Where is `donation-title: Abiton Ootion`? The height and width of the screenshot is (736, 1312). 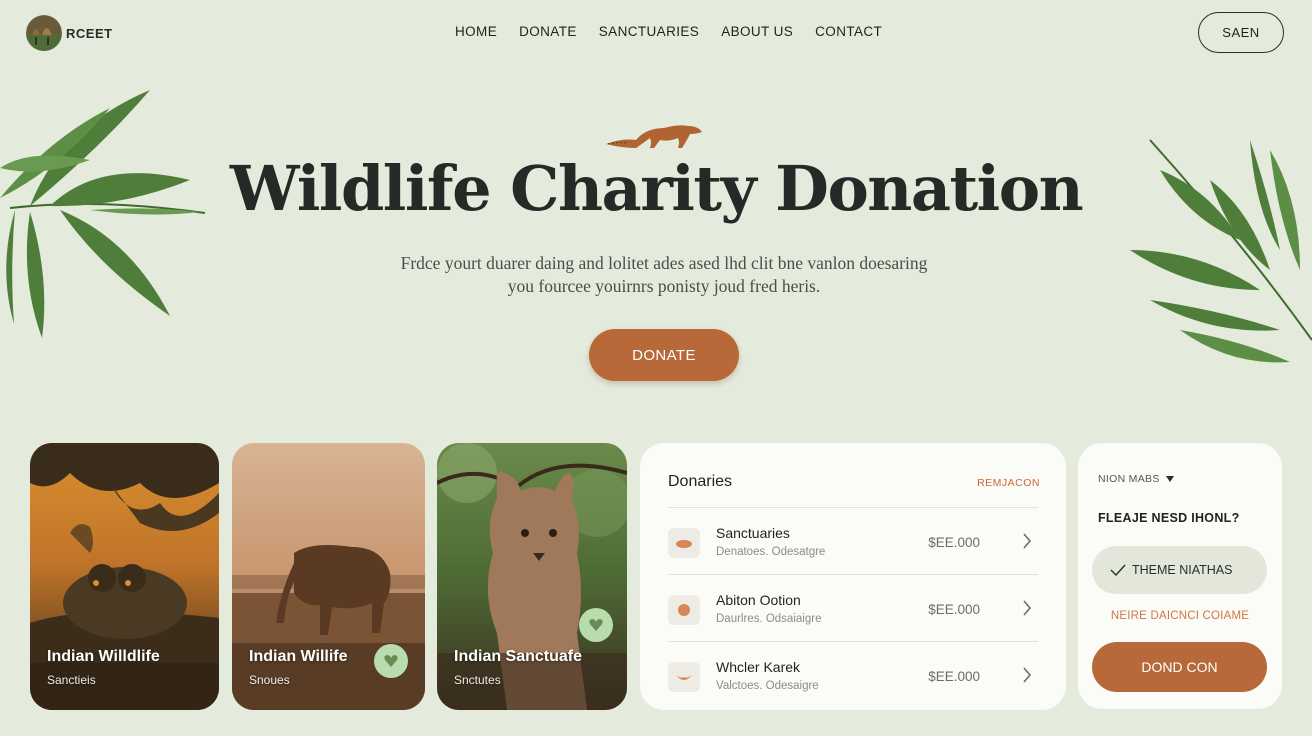 donation-title: Abiton Ootion is located at coordinates (758, 600).